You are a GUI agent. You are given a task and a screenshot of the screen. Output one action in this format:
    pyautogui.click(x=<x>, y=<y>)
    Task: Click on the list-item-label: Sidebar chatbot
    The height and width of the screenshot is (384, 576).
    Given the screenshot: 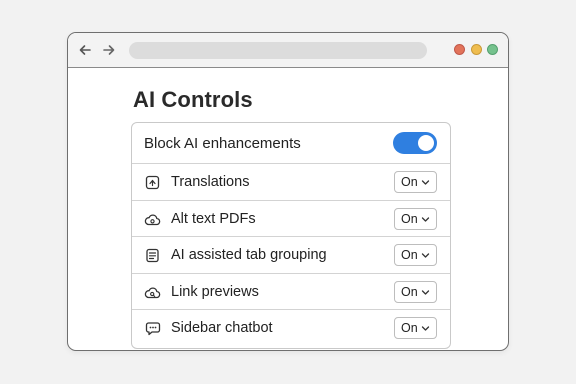 What is the action you would take?
    pyautogui.click(x=222, y=328)
    